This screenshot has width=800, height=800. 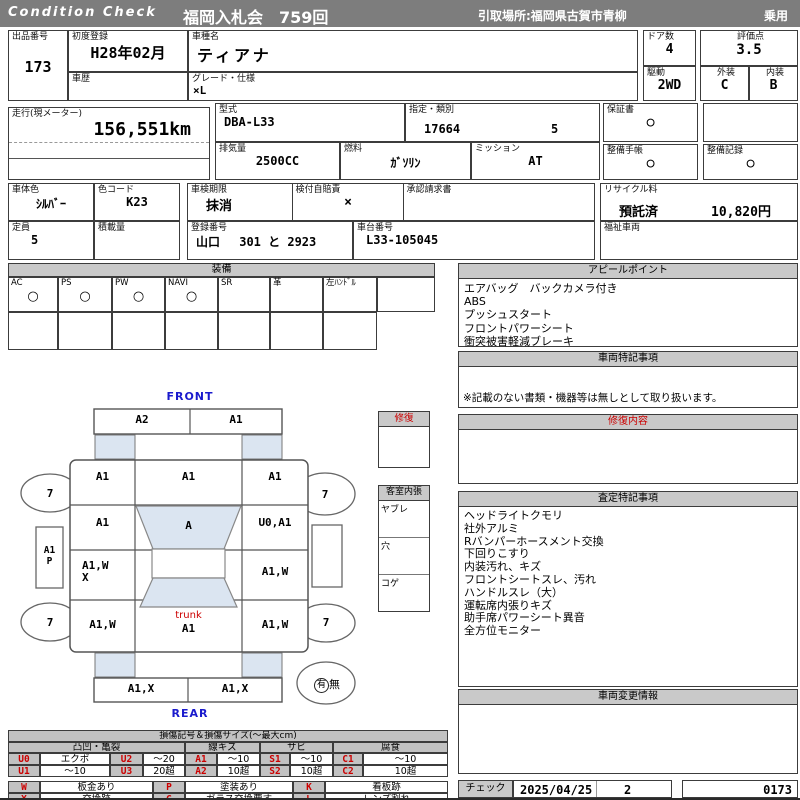 I want to click on capacity-box: 定員 5, so click(x=51, y=240).